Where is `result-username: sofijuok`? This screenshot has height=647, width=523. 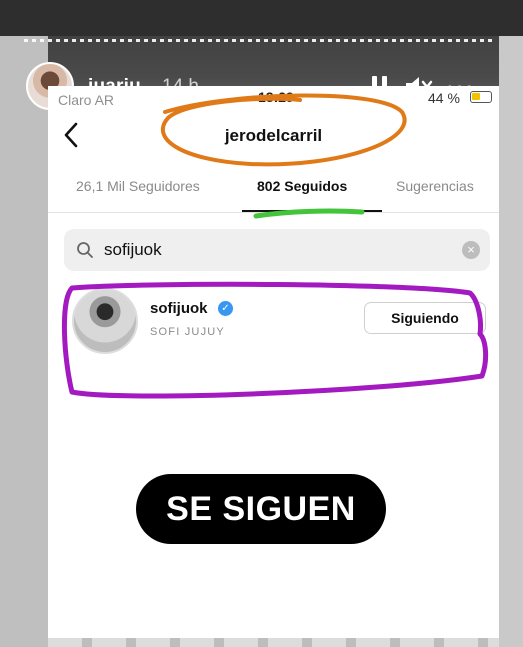
result-username: sofijuok is located at coordinates (179, 308).